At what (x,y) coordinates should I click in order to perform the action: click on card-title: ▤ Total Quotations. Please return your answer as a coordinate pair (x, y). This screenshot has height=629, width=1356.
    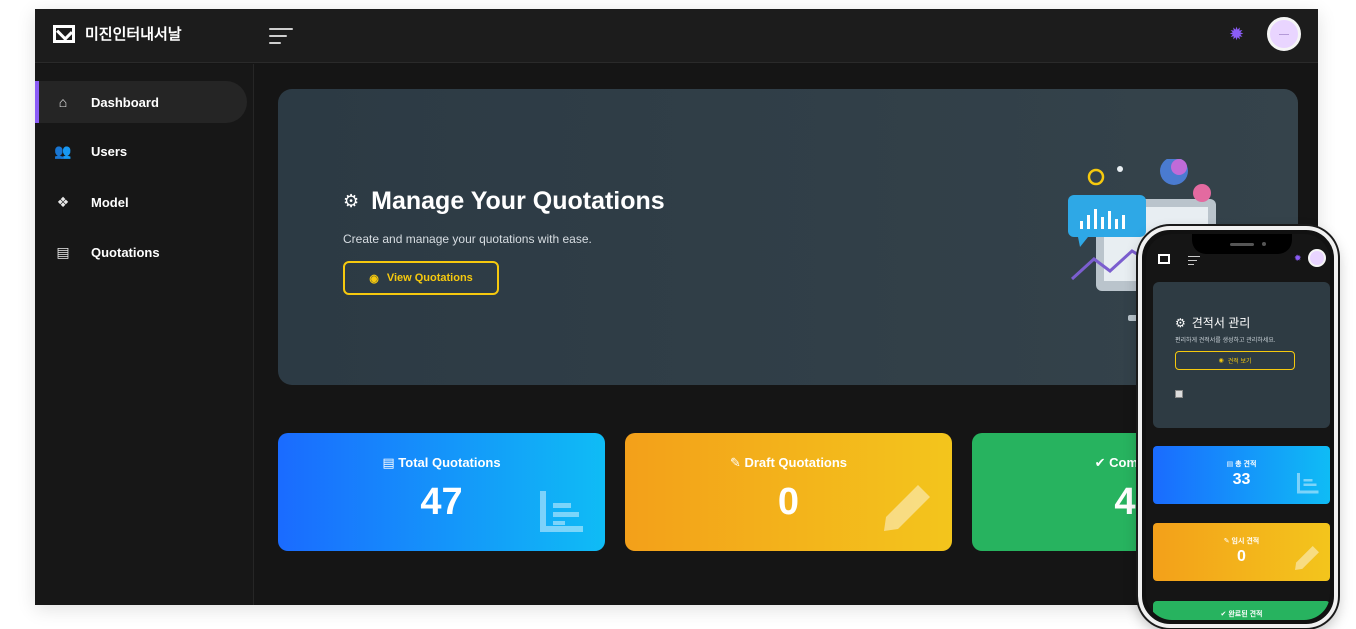
    Looking at the image, I should click on (441, 463).